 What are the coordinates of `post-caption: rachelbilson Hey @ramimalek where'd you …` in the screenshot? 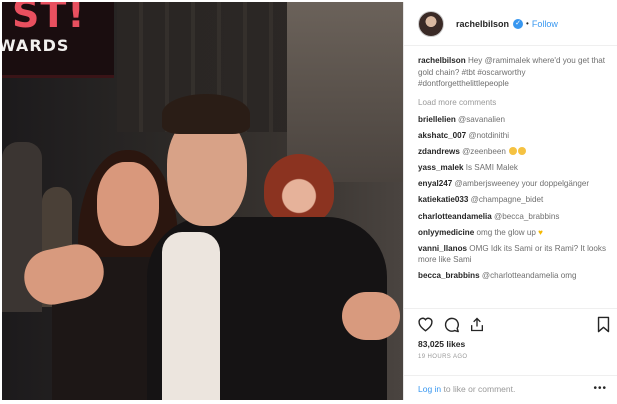 It's located at (513, 72).